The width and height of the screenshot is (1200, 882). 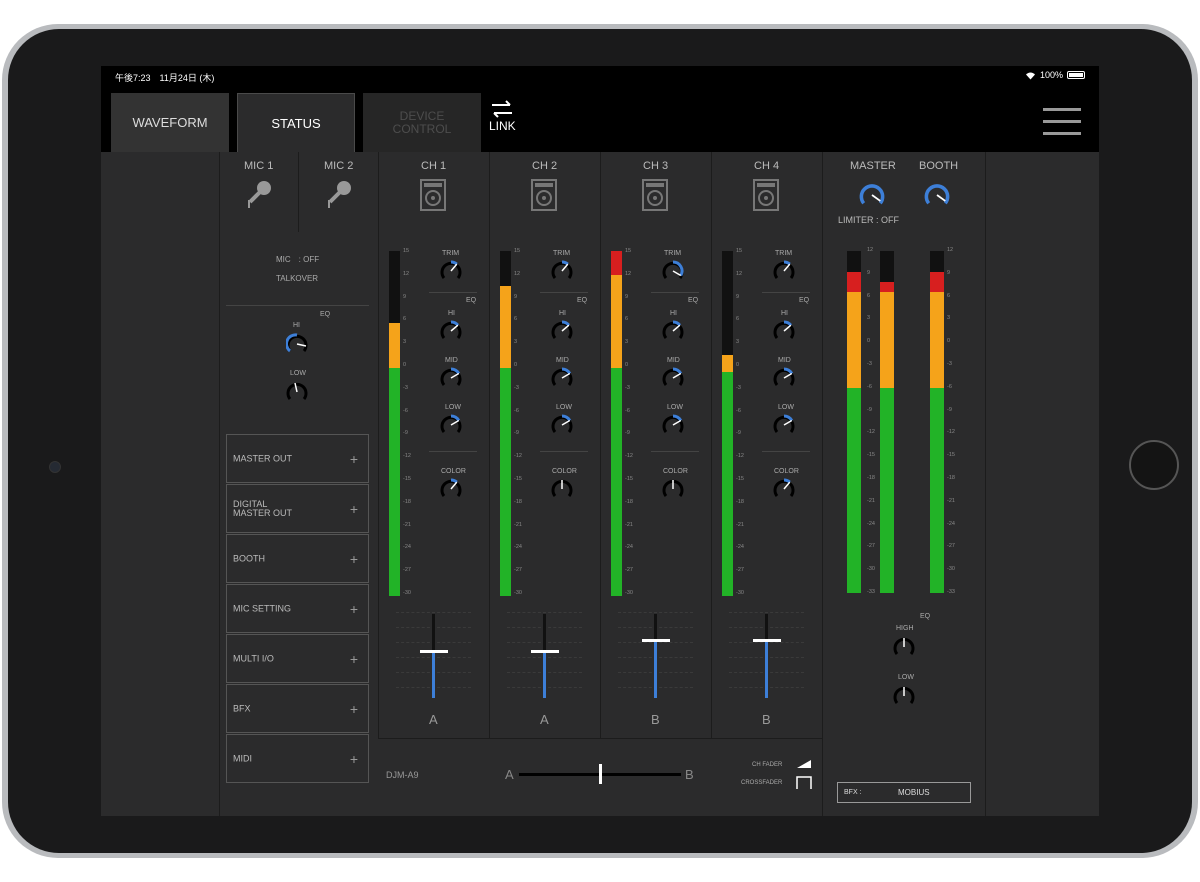 What do you see at coordinates (1154, 465) in the screenshot?
I see `home-button` at bounding box center [1154, 465].